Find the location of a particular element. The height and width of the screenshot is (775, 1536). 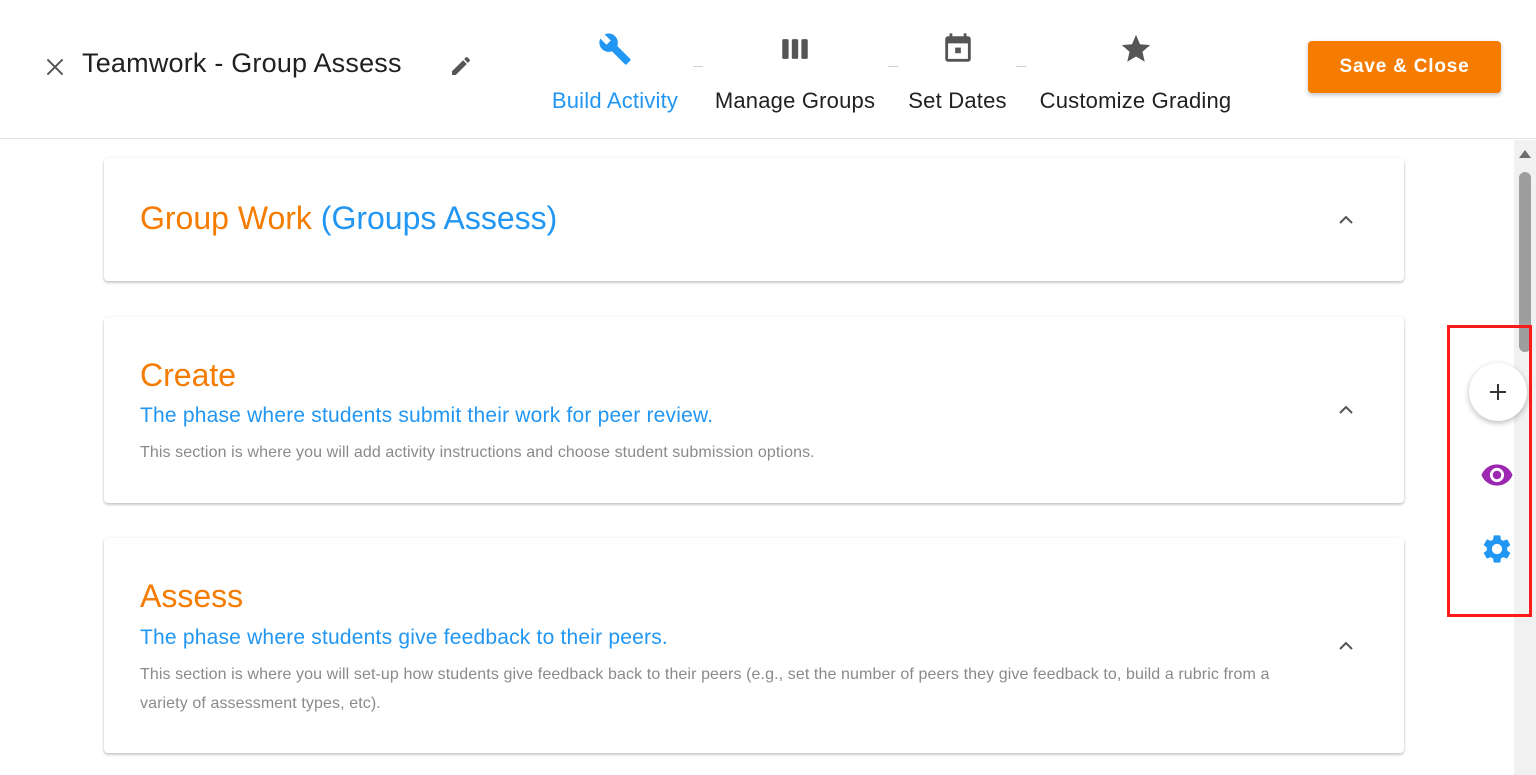

add-section-button is located at coordinates (1498, 392).